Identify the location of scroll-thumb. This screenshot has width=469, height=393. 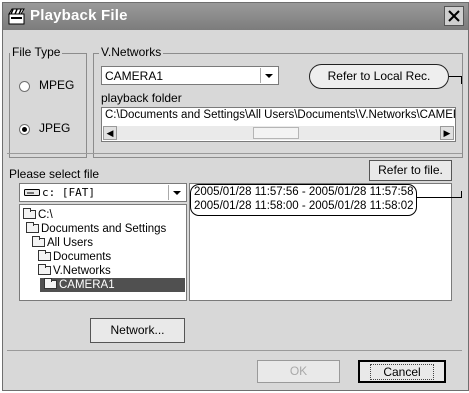
(276, 133).